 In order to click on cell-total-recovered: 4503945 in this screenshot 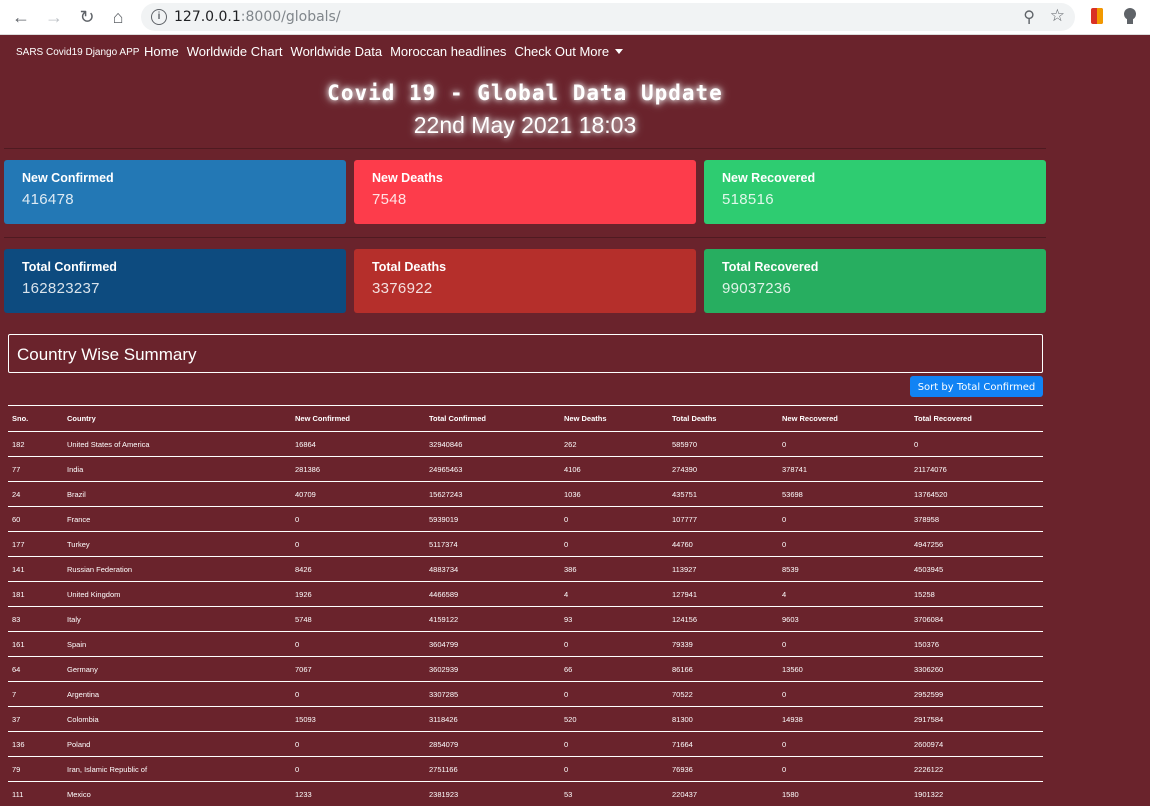, I will do `click(976, 569)`.